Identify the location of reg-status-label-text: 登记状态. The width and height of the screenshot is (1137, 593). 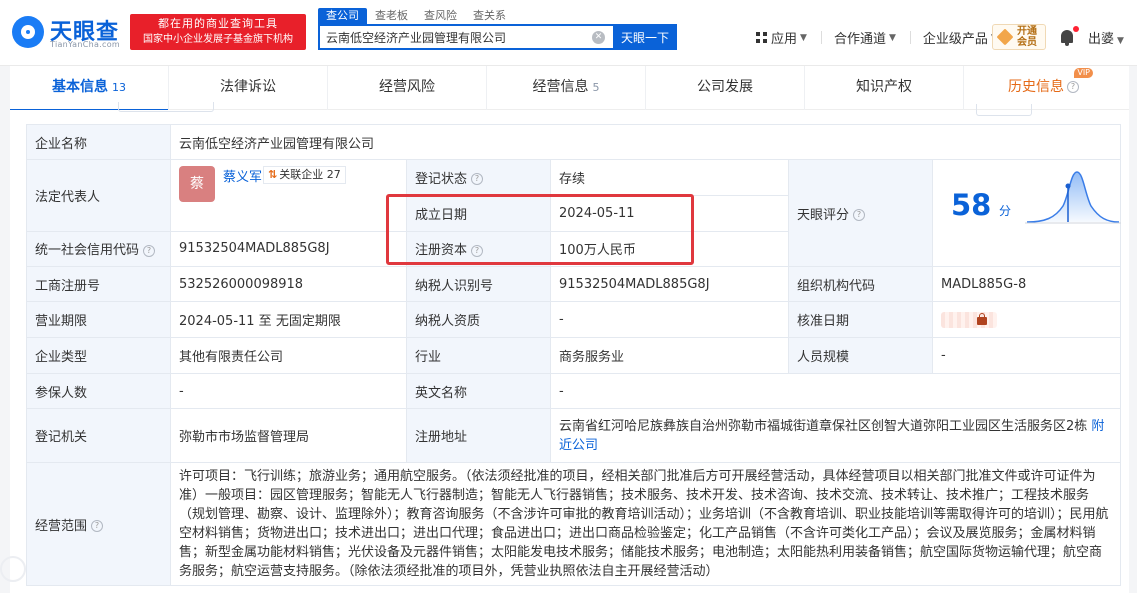
(441, 179).